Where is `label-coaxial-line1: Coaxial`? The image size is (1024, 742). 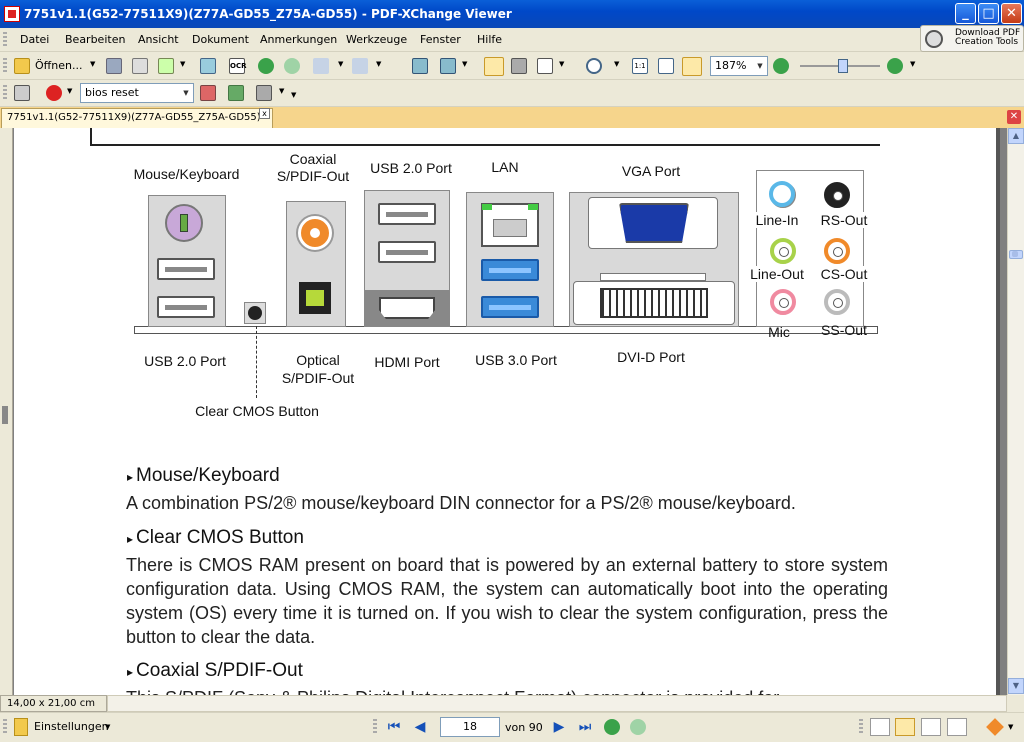 label-coaxial-line1: Coaxial is located at coordinates (313, 159).